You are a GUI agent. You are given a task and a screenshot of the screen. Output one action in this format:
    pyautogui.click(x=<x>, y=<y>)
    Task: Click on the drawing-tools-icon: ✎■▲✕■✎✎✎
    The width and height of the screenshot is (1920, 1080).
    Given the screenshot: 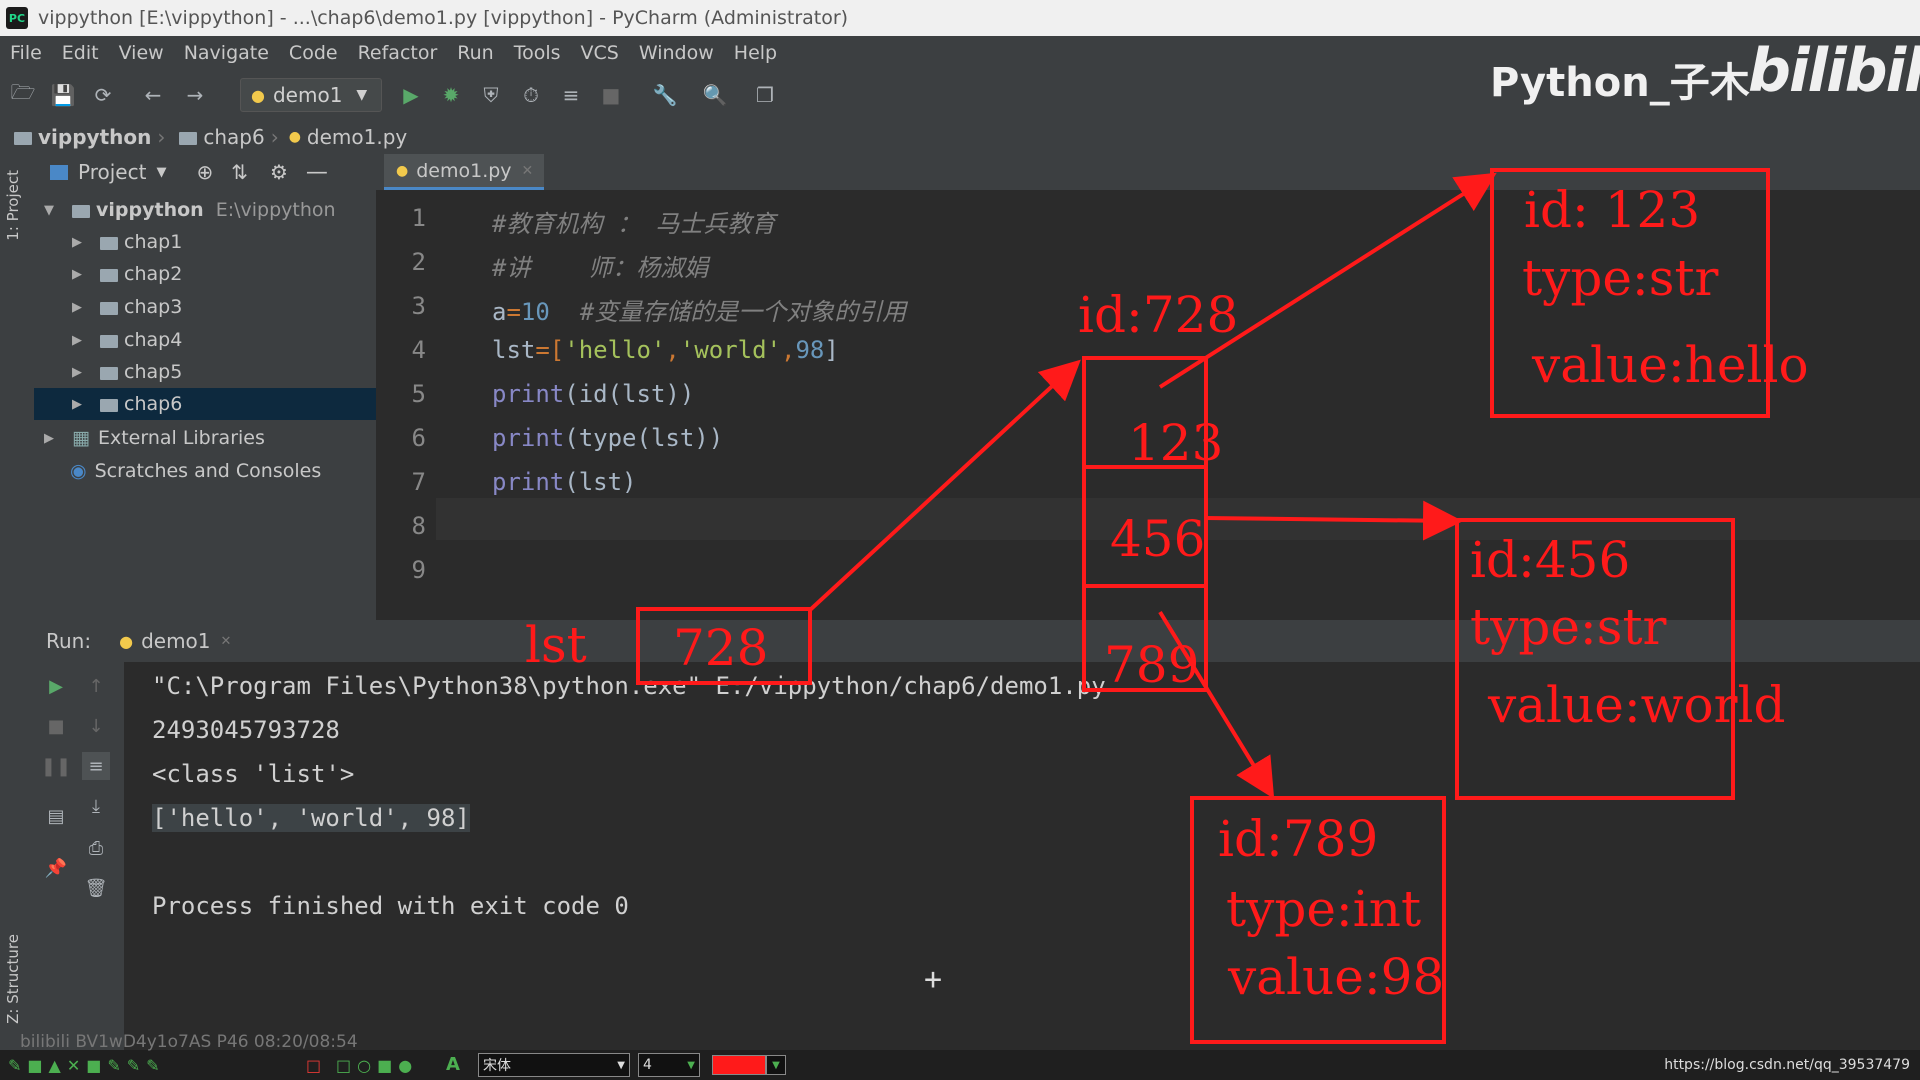 What is the action you would take?
    pyautogui.click(x=87, y=1065)
    